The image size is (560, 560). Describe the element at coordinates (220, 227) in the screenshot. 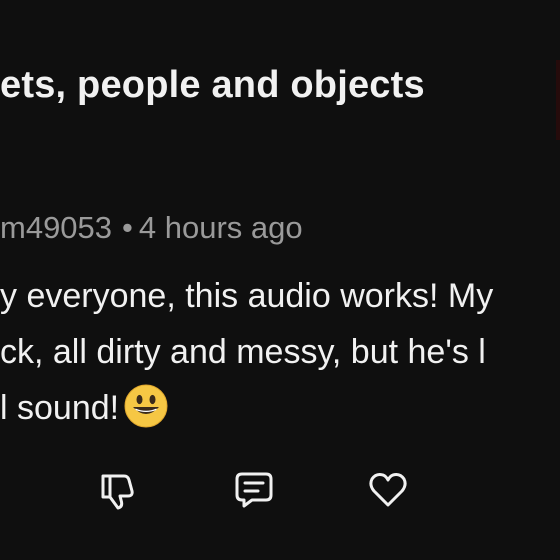

I see `comment-time: 4 hours ago` at that location.